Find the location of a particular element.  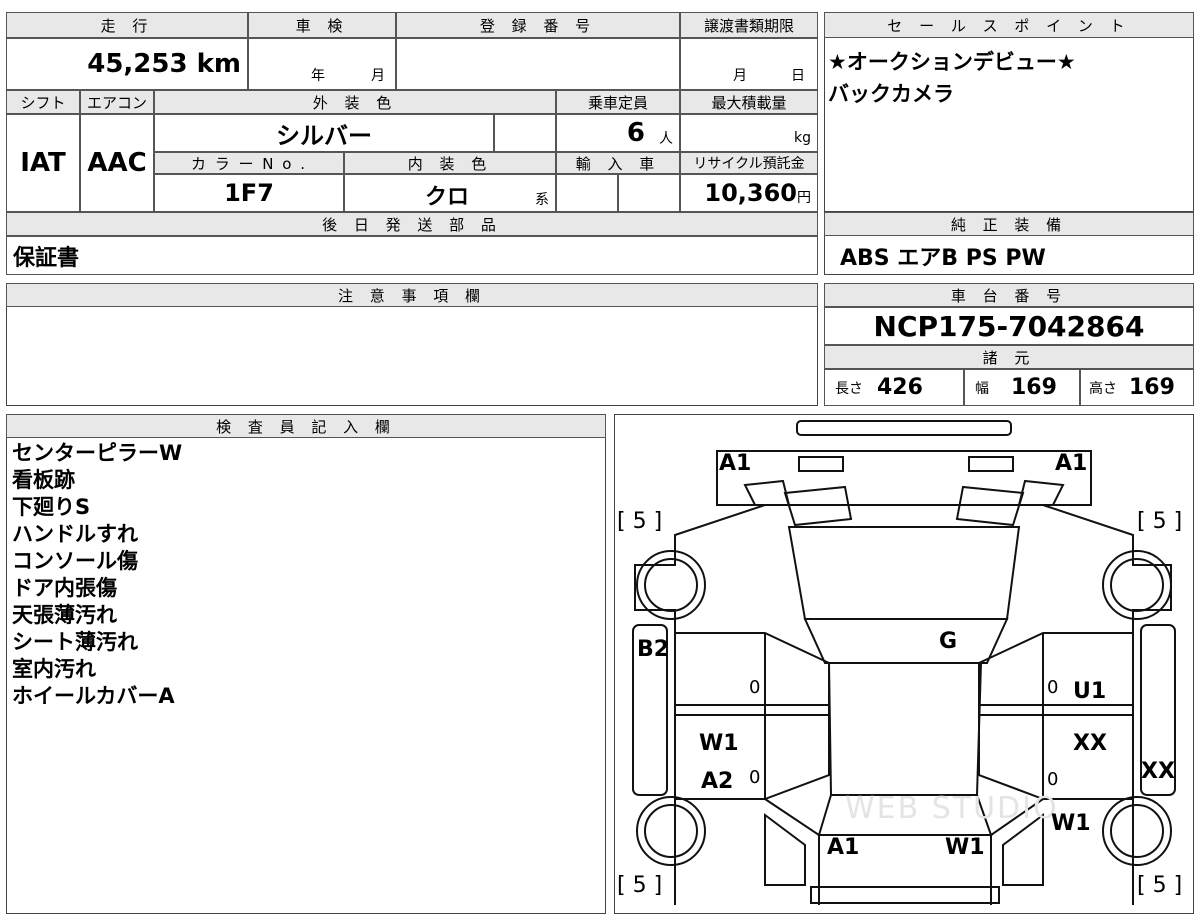

inspector-note: 下廻りS is located at coordinates (51, 507).